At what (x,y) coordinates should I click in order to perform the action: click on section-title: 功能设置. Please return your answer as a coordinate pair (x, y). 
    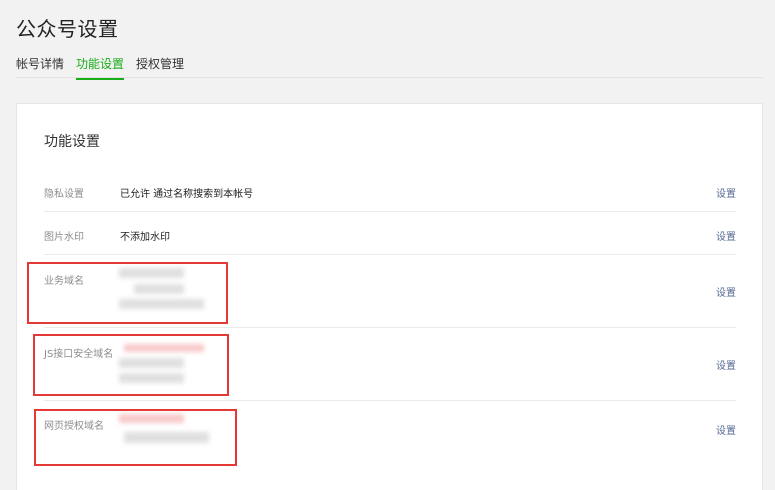
    Looking at the image, I should click on (72, 142).